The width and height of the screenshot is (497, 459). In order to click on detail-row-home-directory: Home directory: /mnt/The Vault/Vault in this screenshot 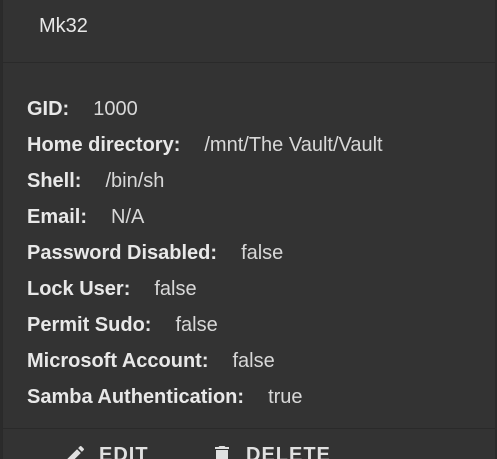, I will do `click(261, 145)`.